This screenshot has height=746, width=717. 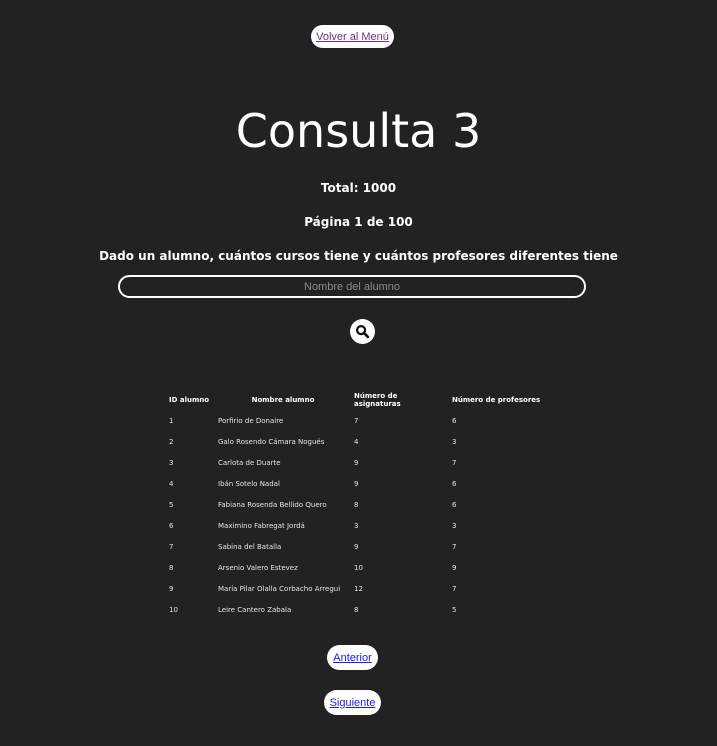 I want to click on cell-id: 8, so click(x=171, y=567).